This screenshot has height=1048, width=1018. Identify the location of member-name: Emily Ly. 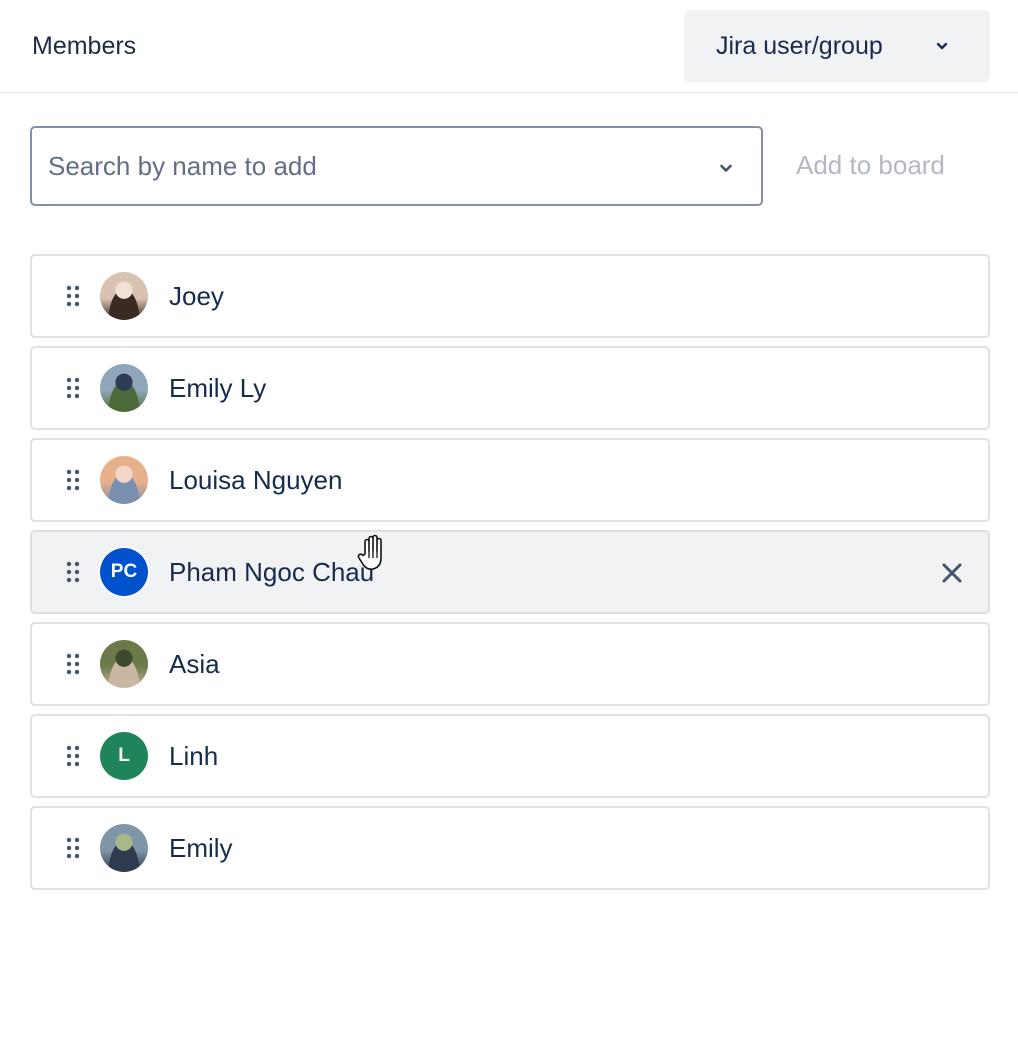
(218, 388).